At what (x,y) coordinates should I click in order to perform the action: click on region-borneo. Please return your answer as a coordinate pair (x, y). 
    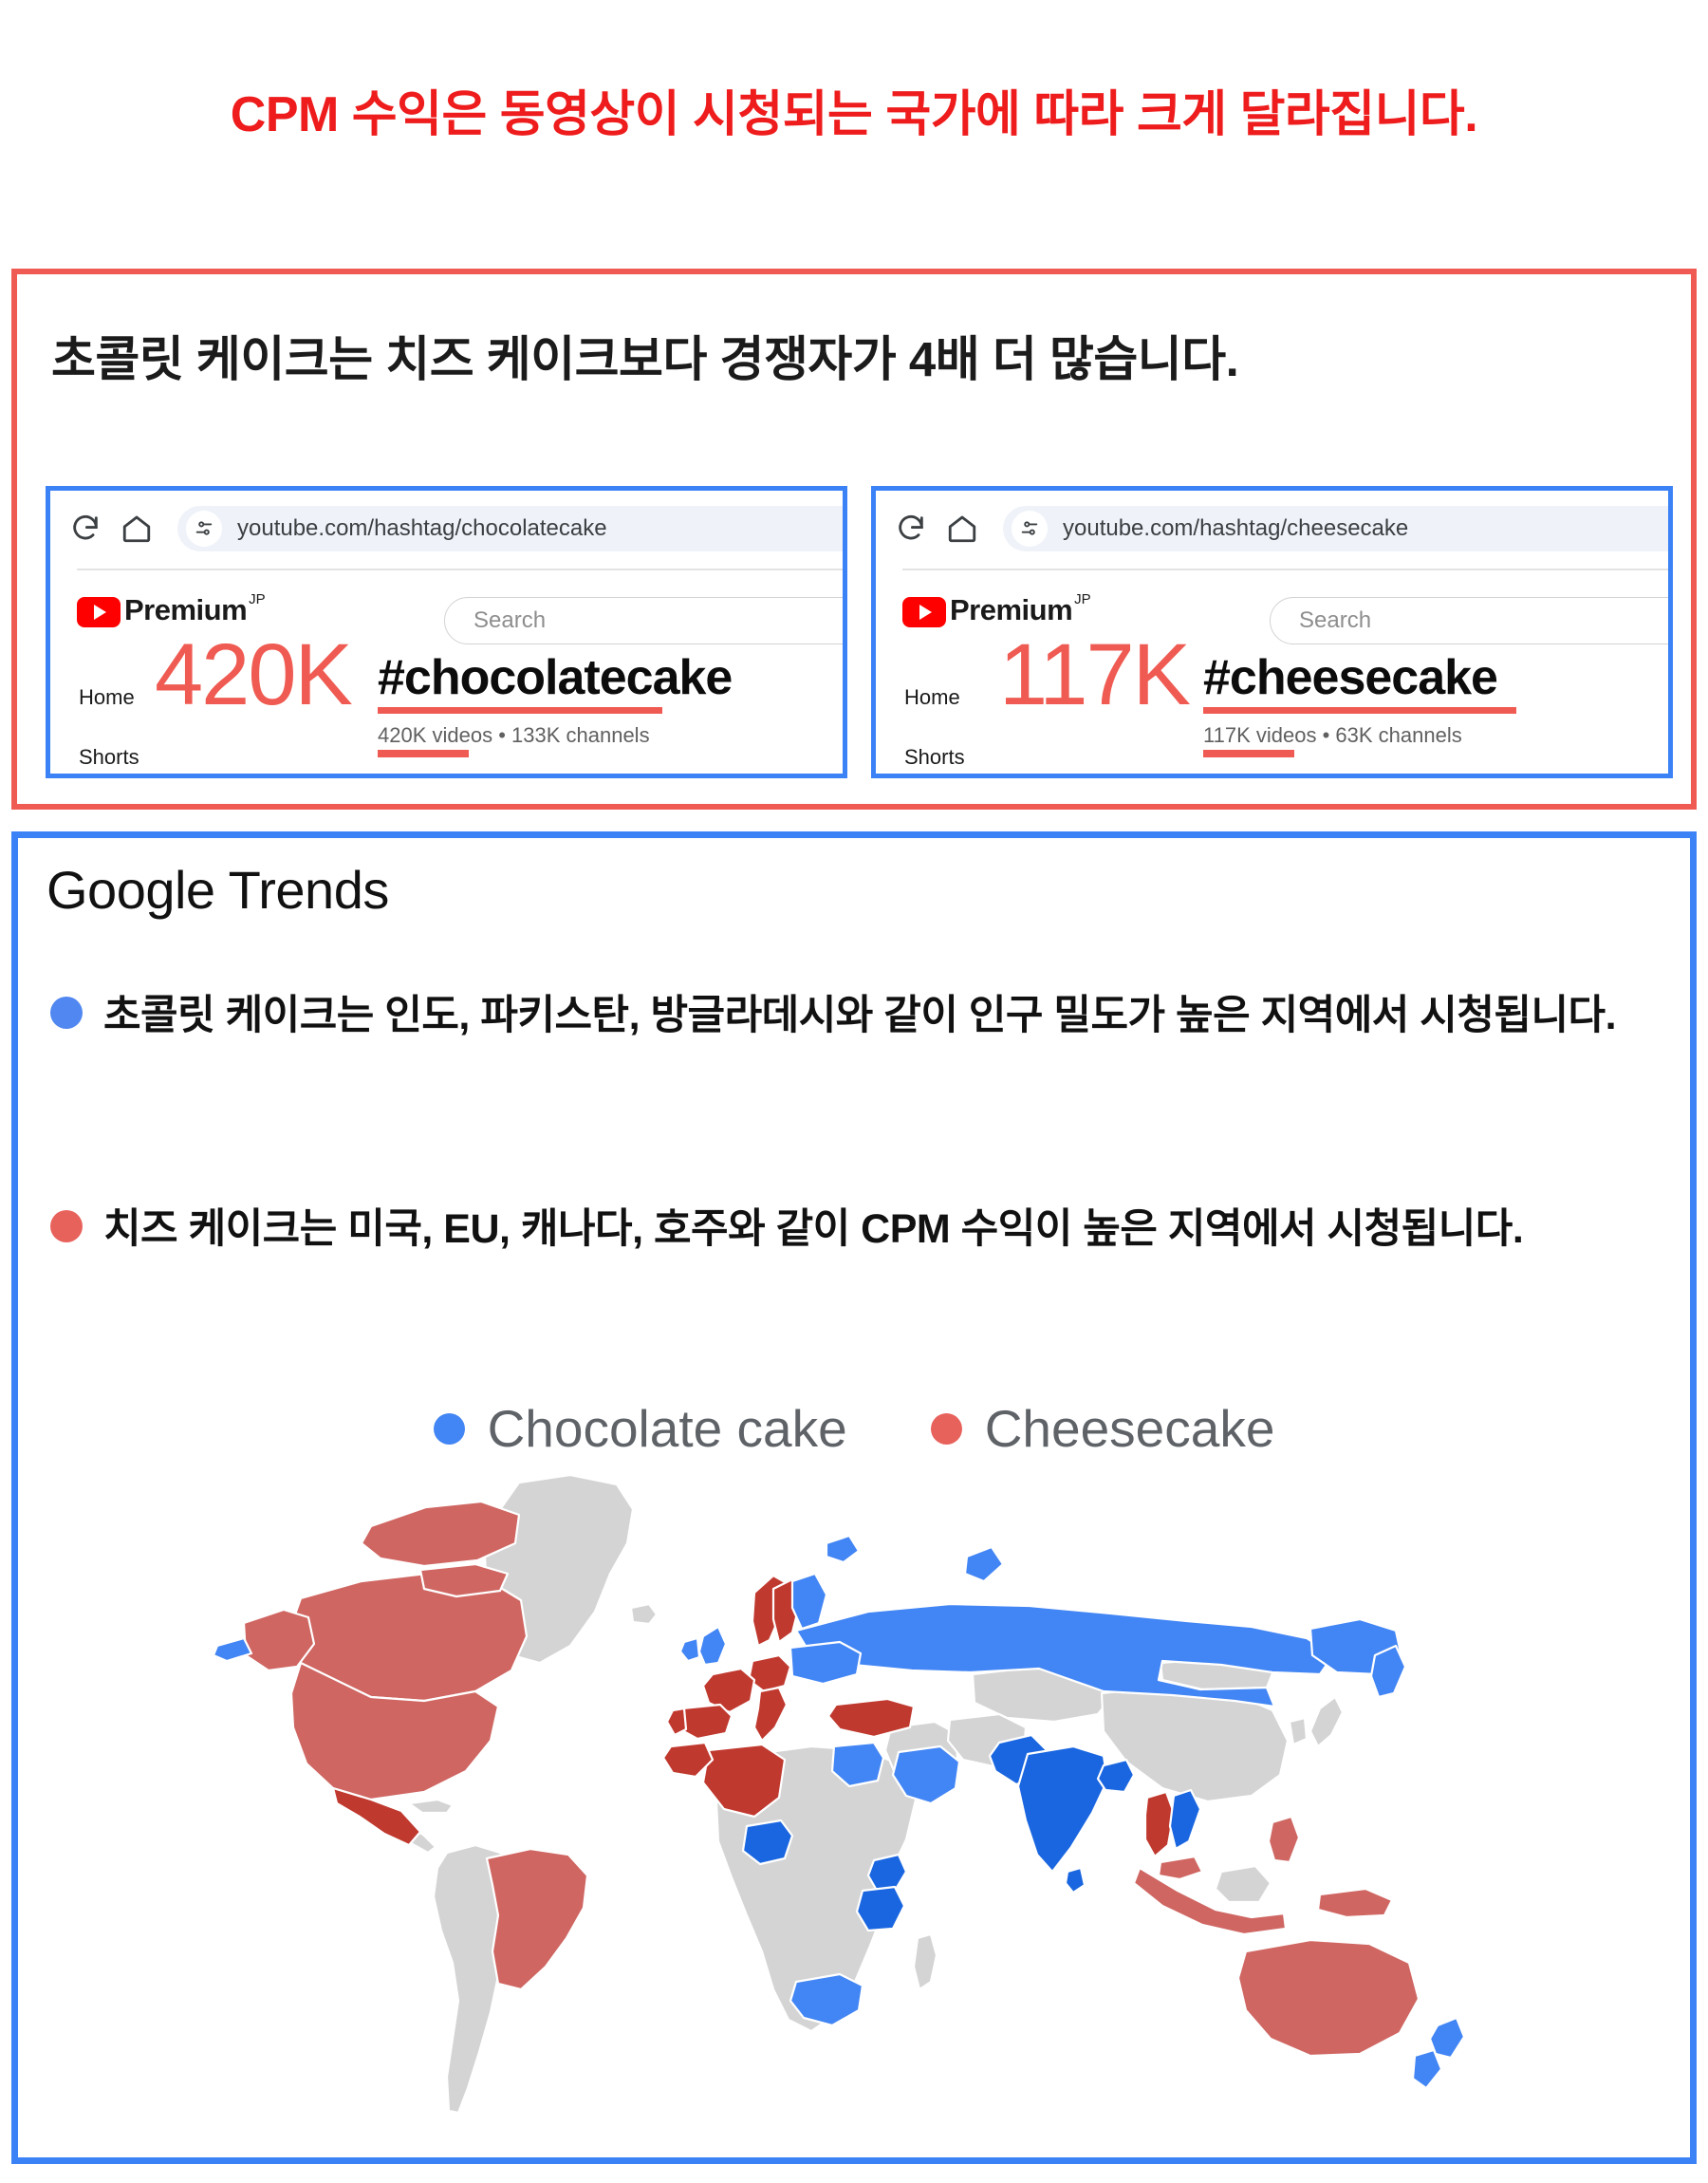
    Looking at the image, I should click on (1243, 1884).